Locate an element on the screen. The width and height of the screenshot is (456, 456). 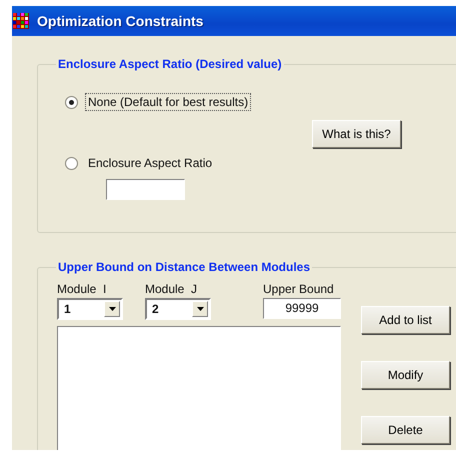
dropdown: 2 is located at coordinates (178, 309).